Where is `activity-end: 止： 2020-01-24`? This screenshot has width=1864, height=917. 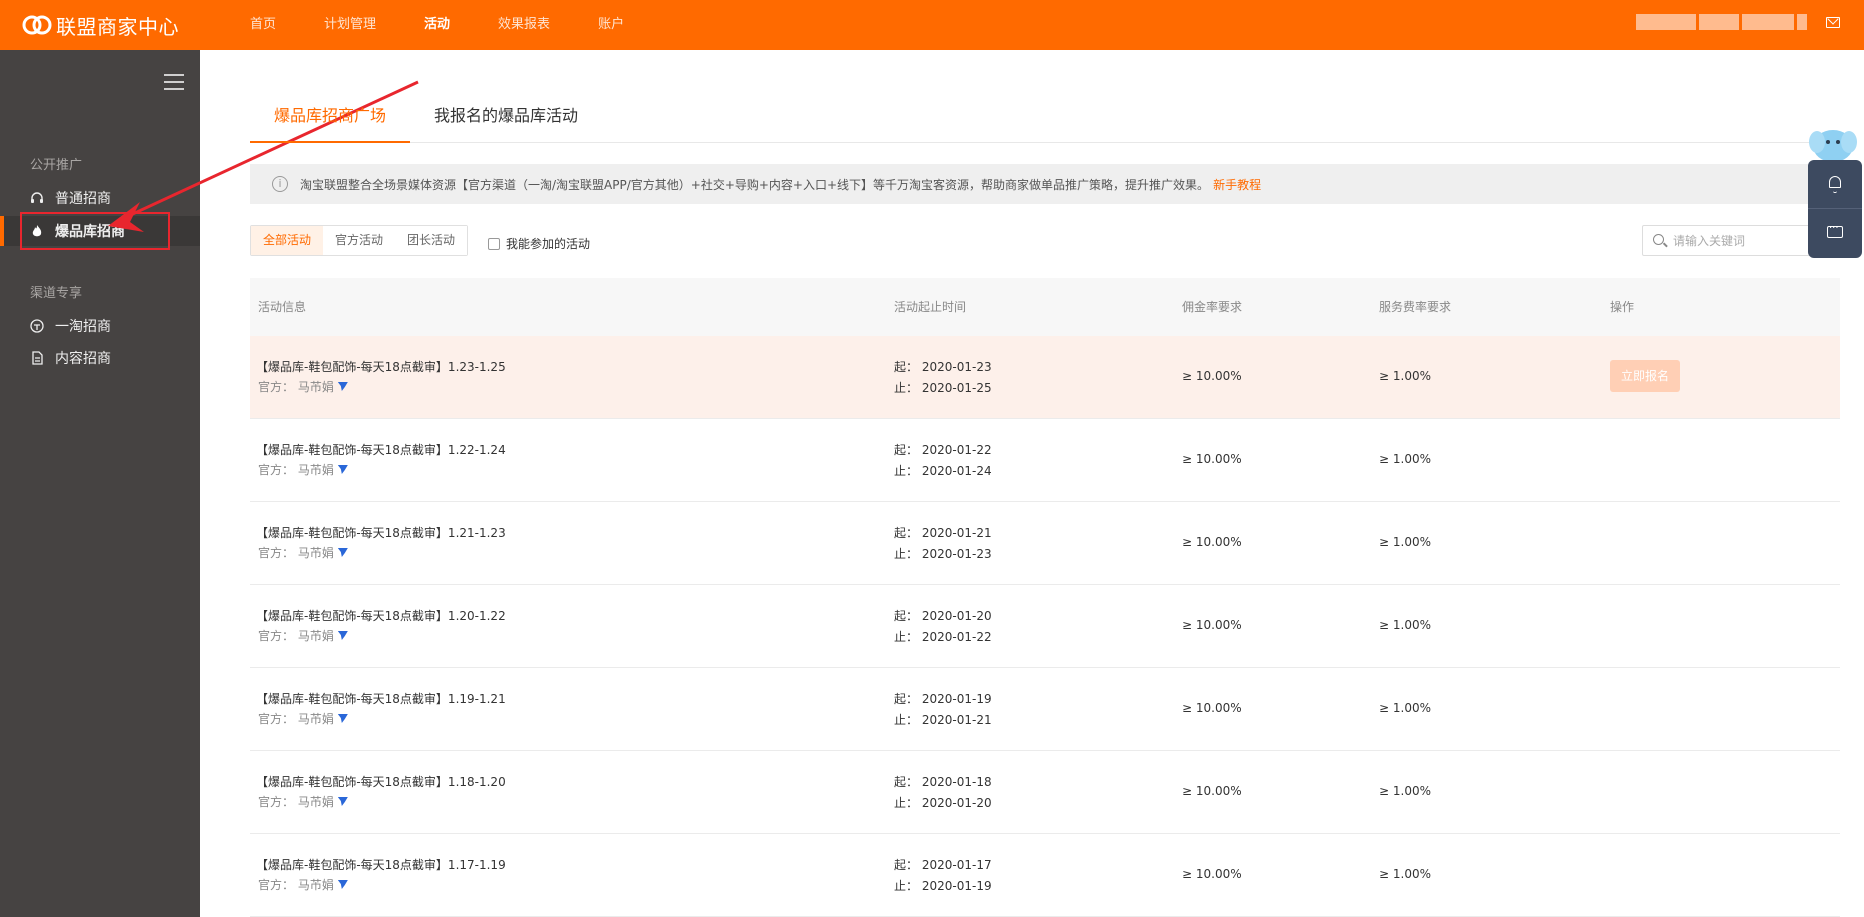 activity-end: 止： 2020-01-24 is located at coordinates (943, 471).